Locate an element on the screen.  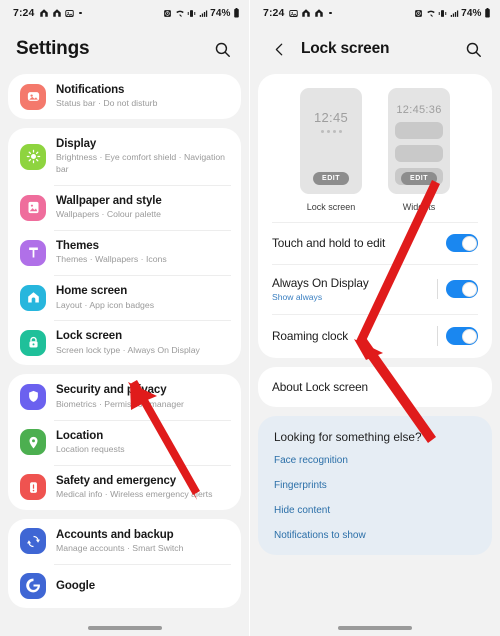
row-subtitle: Layout · App icon badges is located at coordinates (105, 304).